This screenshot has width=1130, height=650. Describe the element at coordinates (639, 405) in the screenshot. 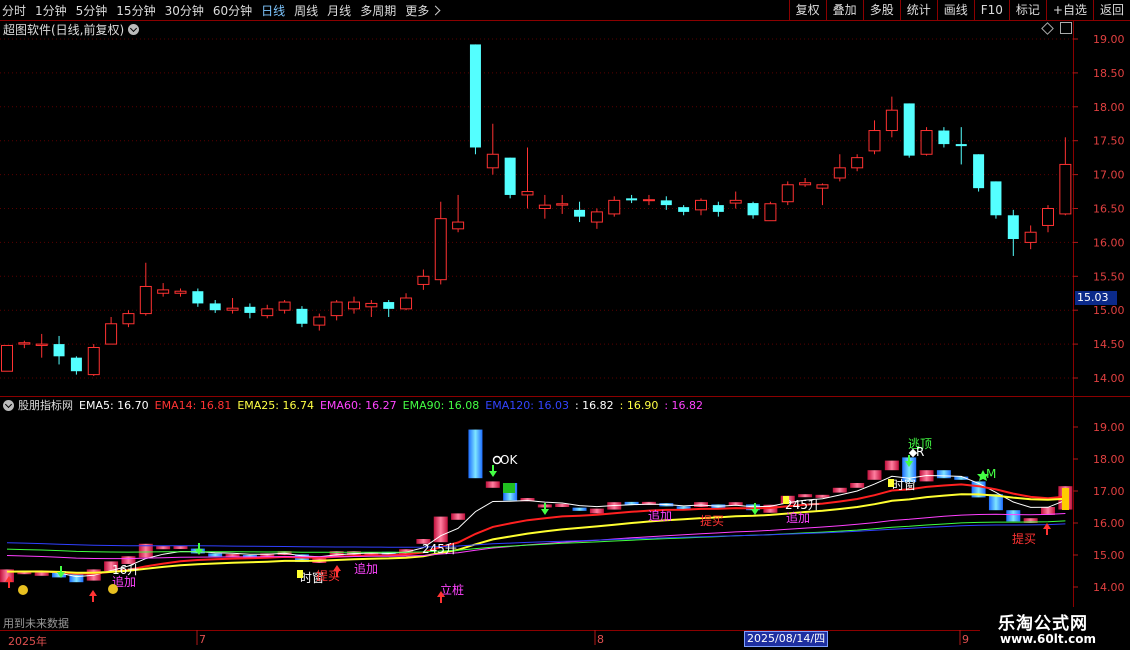

I see `indicator-value-7: : 16.90` at that location.